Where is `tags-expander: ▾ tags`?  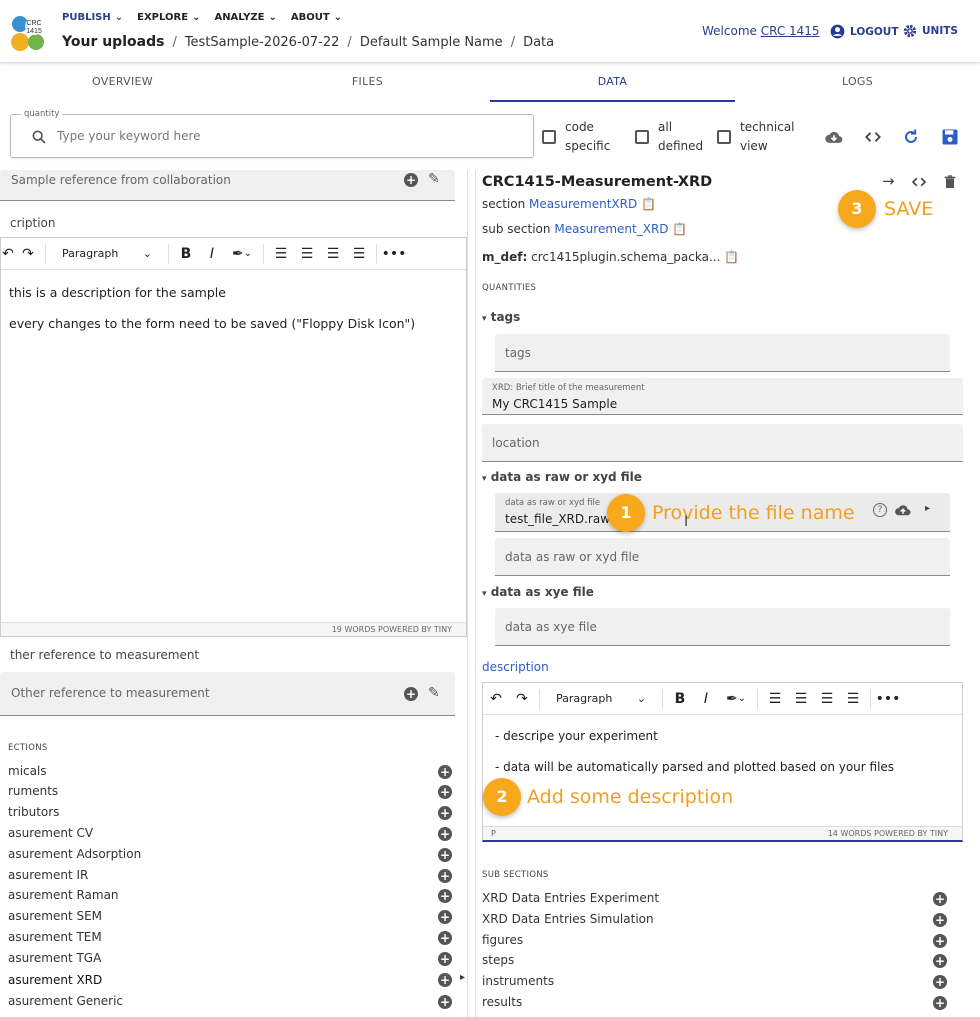 tags-expander: ▾ tags is located at coordinates (501, 317).